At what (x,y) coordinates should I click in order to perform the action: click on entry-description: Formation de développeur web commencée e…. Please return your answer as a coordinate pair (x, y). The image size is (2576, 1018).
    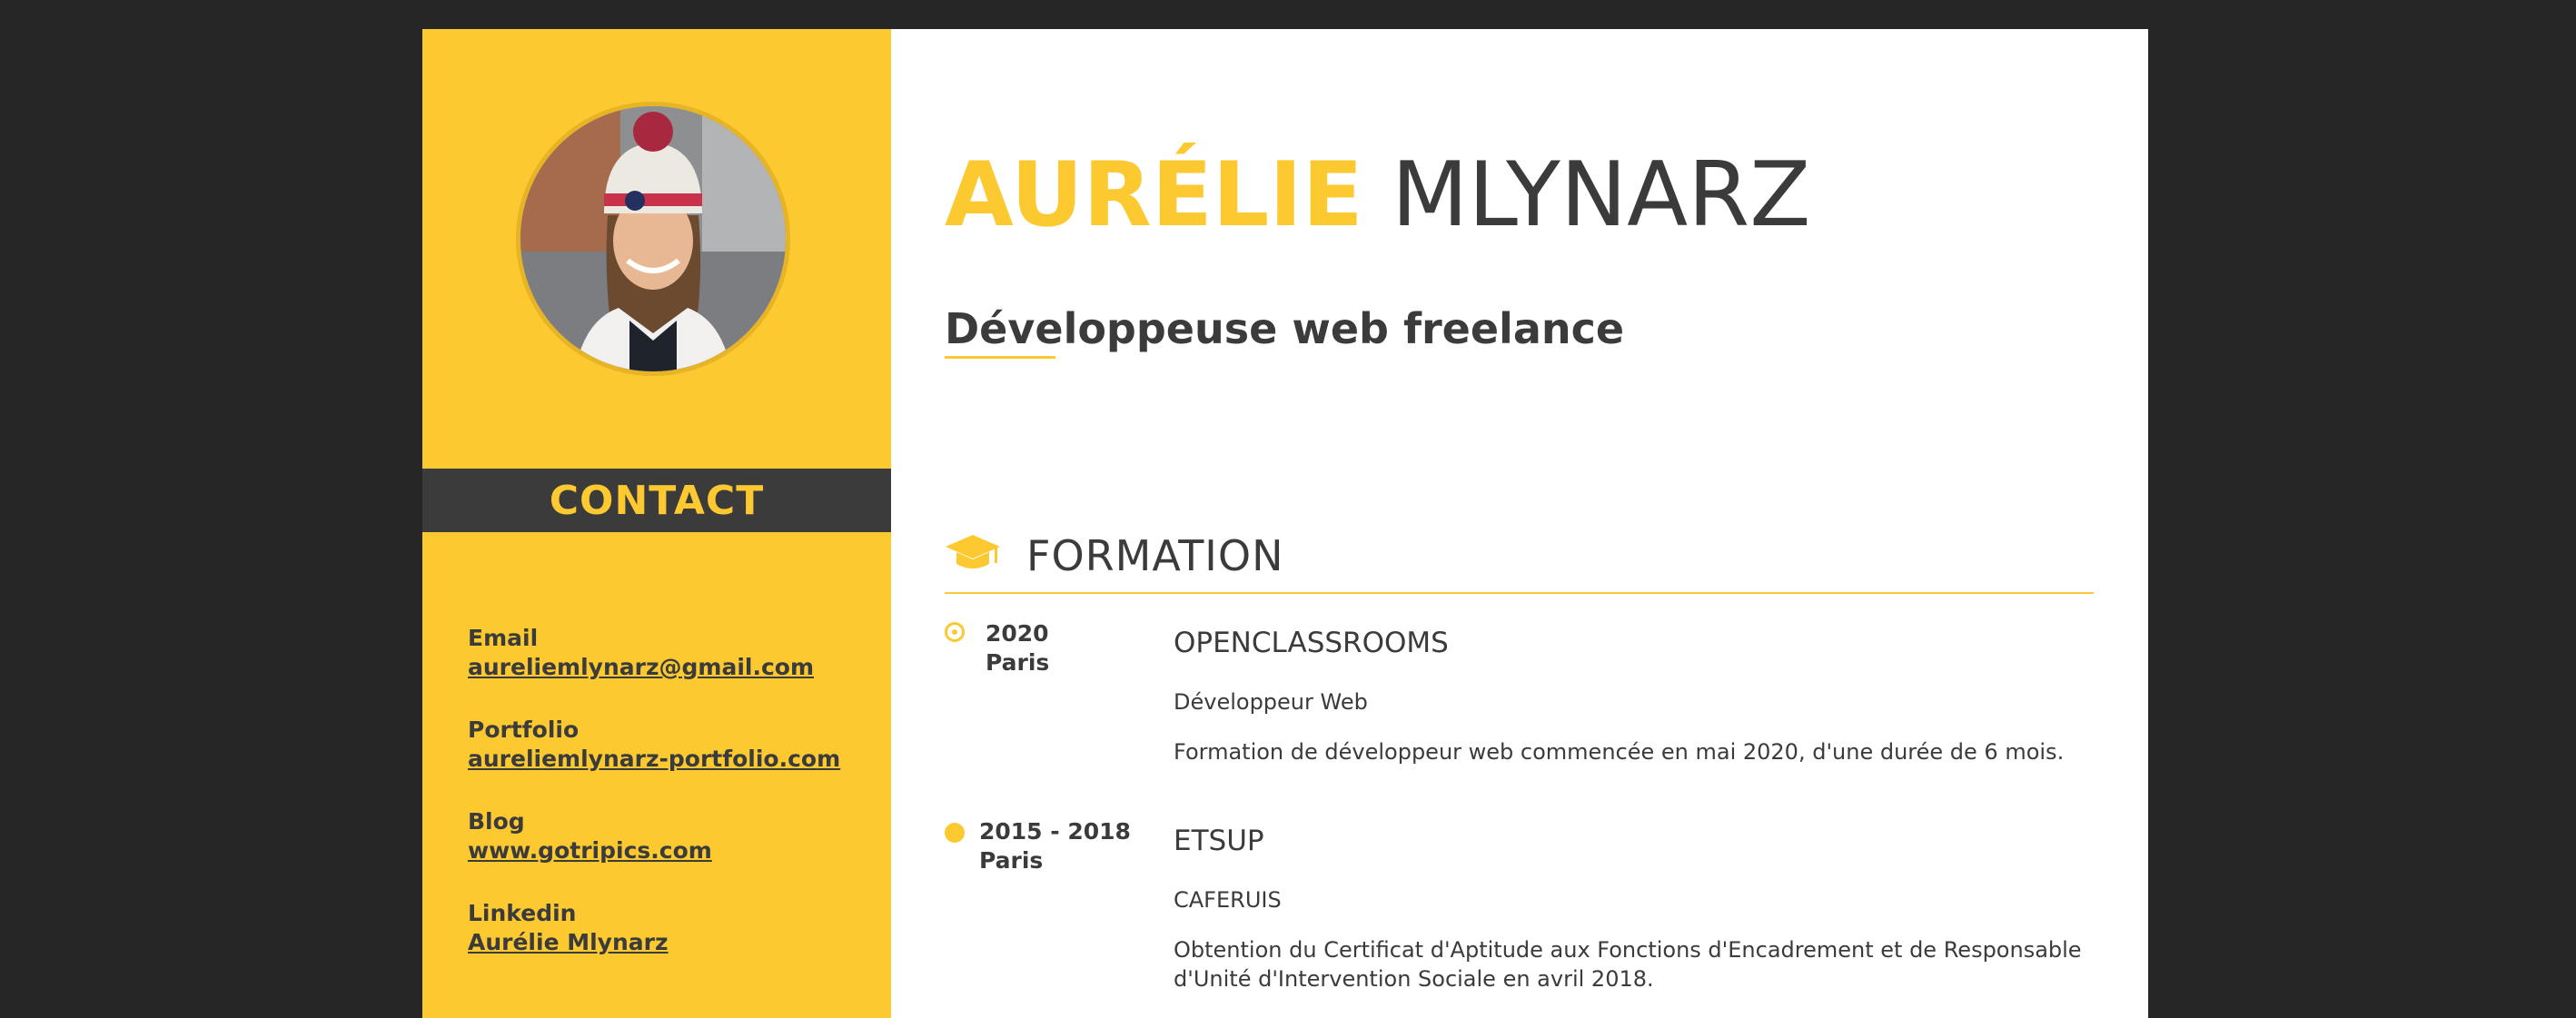
    Looking at the image, I should click on (1619, 752).